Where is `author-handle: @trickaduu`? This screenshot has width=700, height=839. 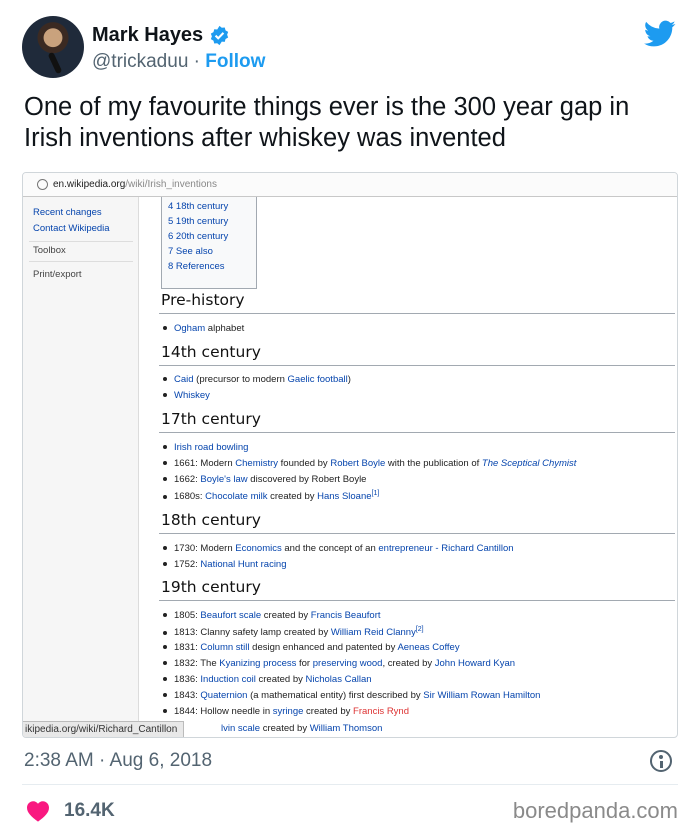 author-handle: @trickaduu is located at coordinates (140, 61).